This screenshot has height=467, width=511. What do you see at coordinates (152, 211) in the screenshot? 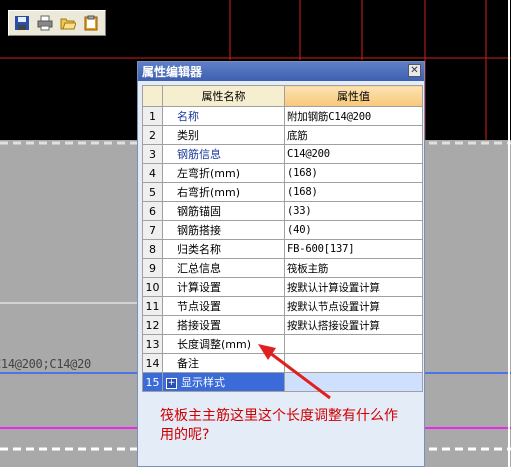
I see `row-number: 6` at bounding box center [152, 211].